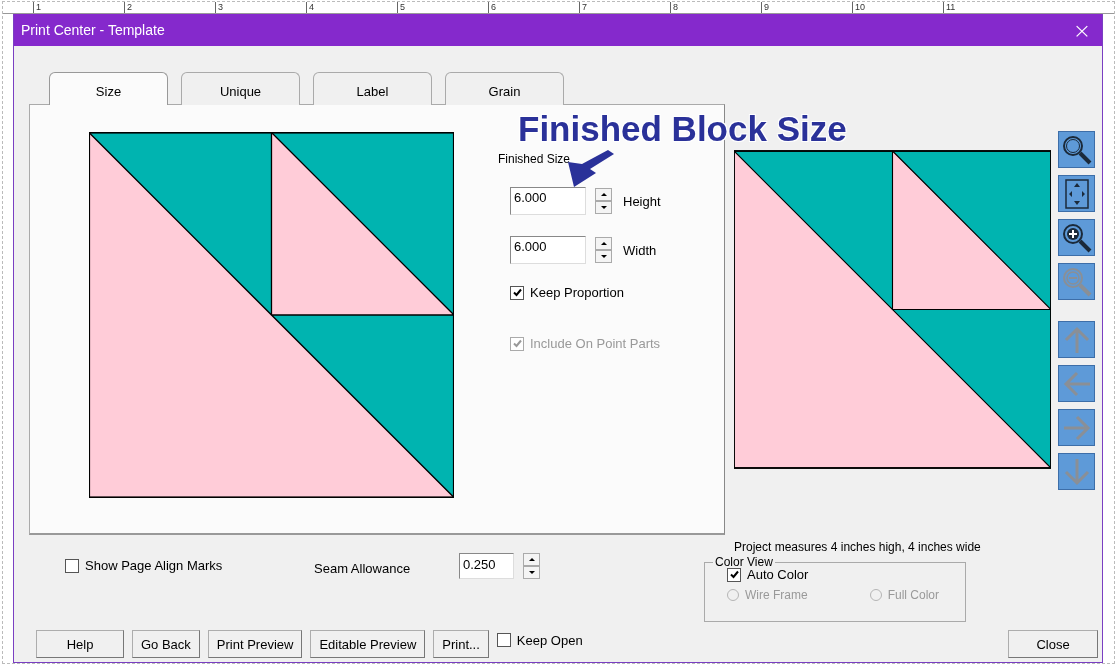 Image resolution: width=1117 pixels, height=665 pixels. Describe the element at coordinates (988, 7) in the screenshot. I see `ruler-number: 11` at that location.